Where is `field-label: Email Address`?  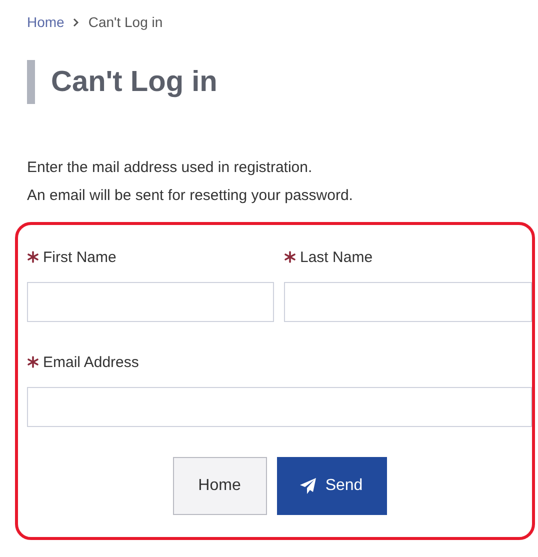 field-label: Email Address is located at coordinates (91, 362).